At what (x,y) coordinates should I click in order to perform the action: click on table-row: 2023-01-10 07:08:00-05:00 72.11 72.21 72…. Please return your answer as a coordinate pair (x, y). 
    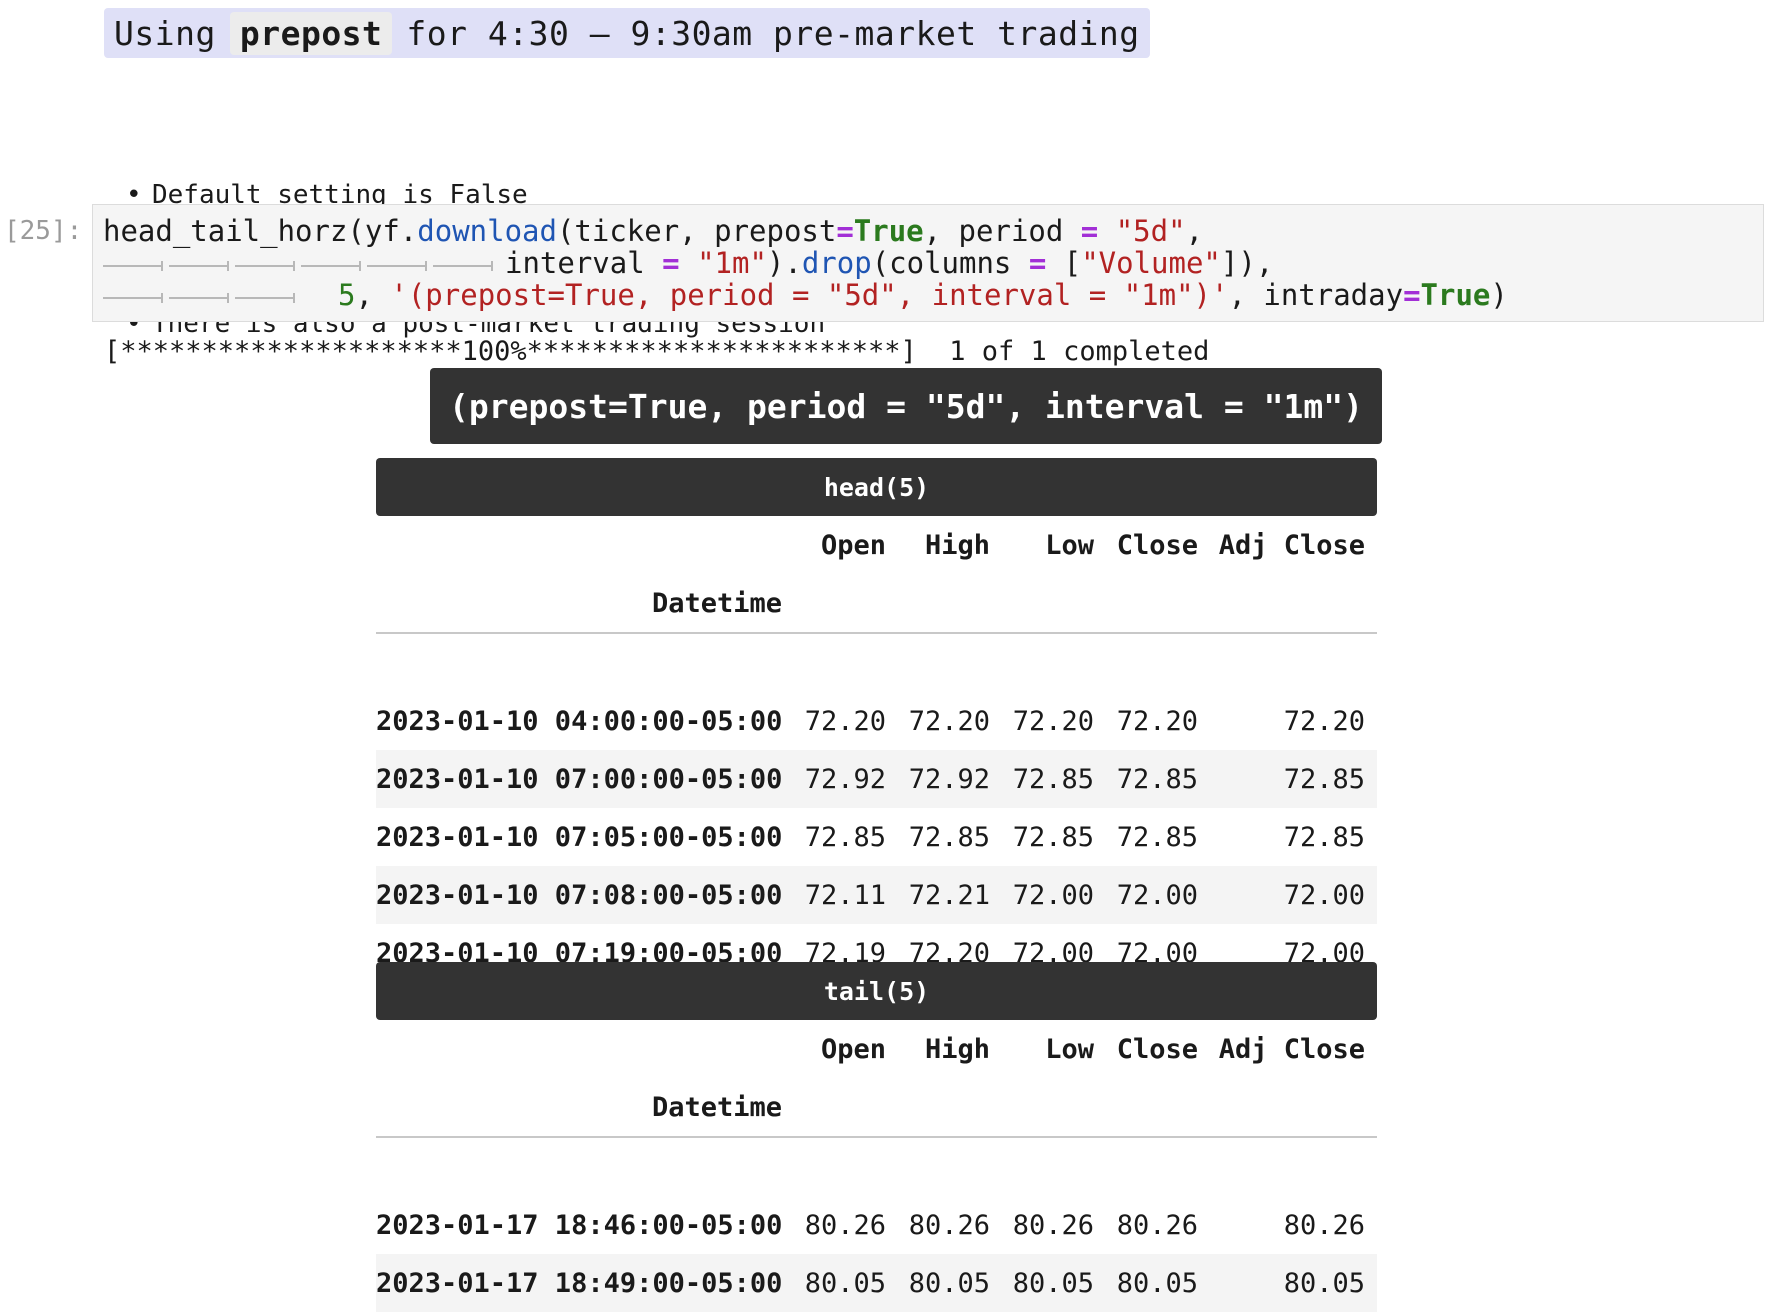
    Looking at the image, I should click on (876, 895).